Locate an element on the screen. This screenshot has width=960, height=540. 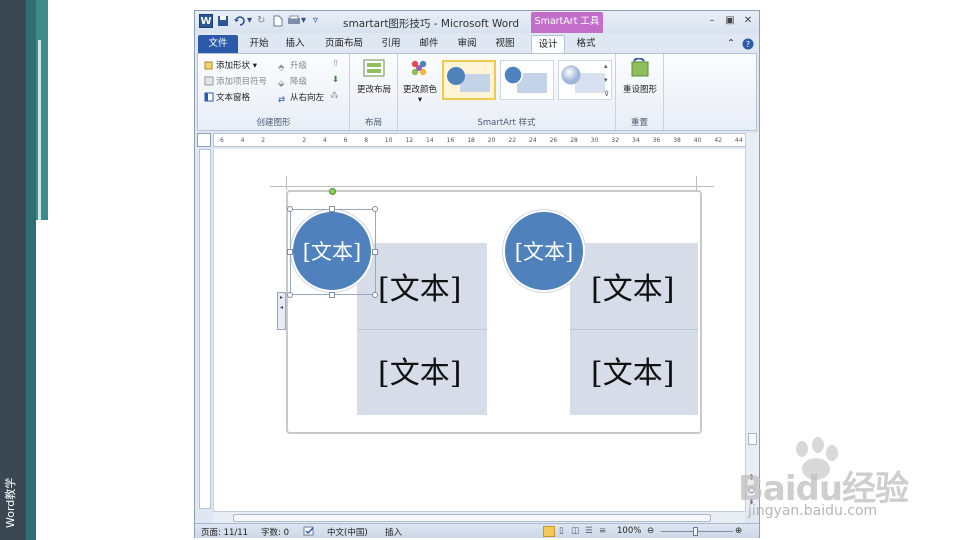
group-label: SmartArt 样式 is located at coordinates (506, 123).